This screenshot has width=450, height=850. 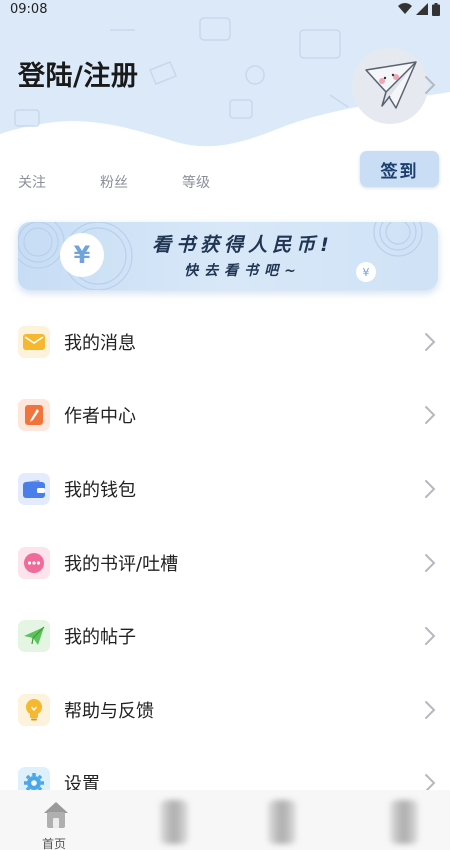 What do you see at coordinates (243, 245) in the screenshot?
I see `banner-title: 看书获得人民币!` at bounding box center [243, 245].